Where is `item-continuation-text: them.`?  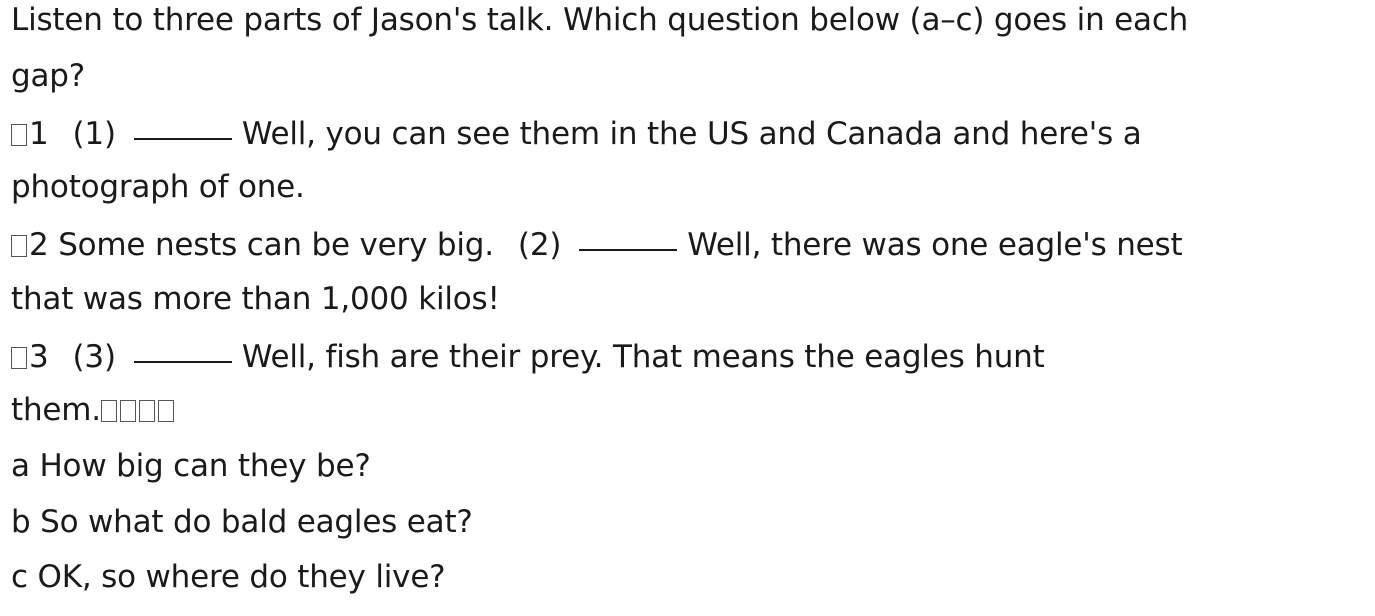
item-continuation-text: them. is located at coordinates (56, 410).